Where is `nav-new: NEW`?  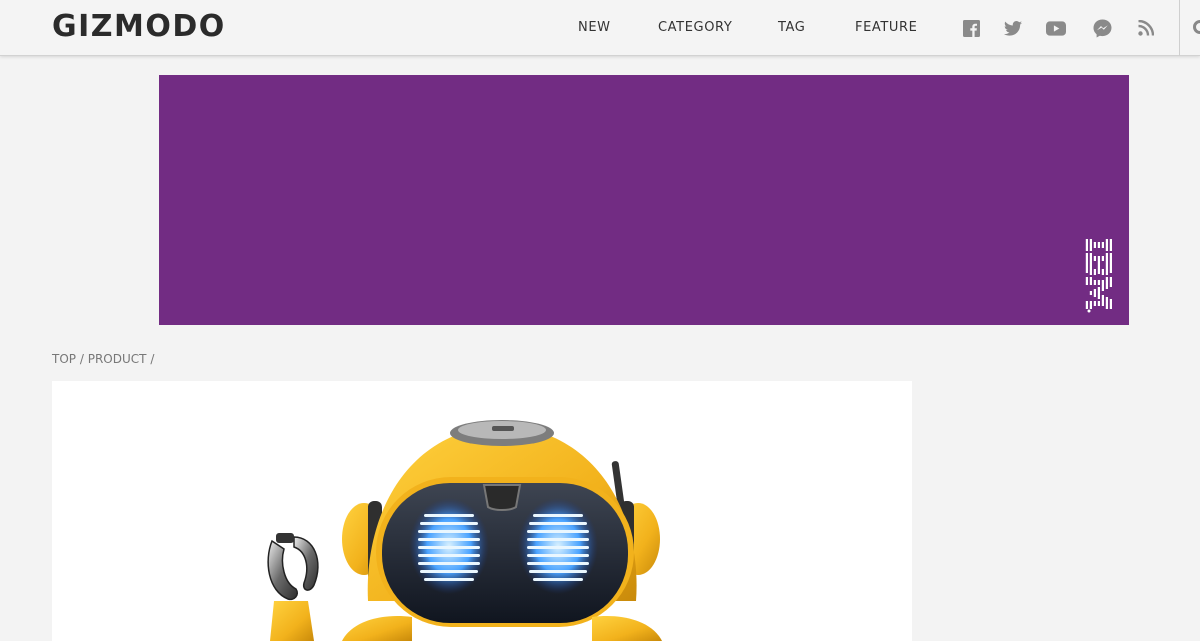 nav-new: NEW is located at coordinates (594, 27).